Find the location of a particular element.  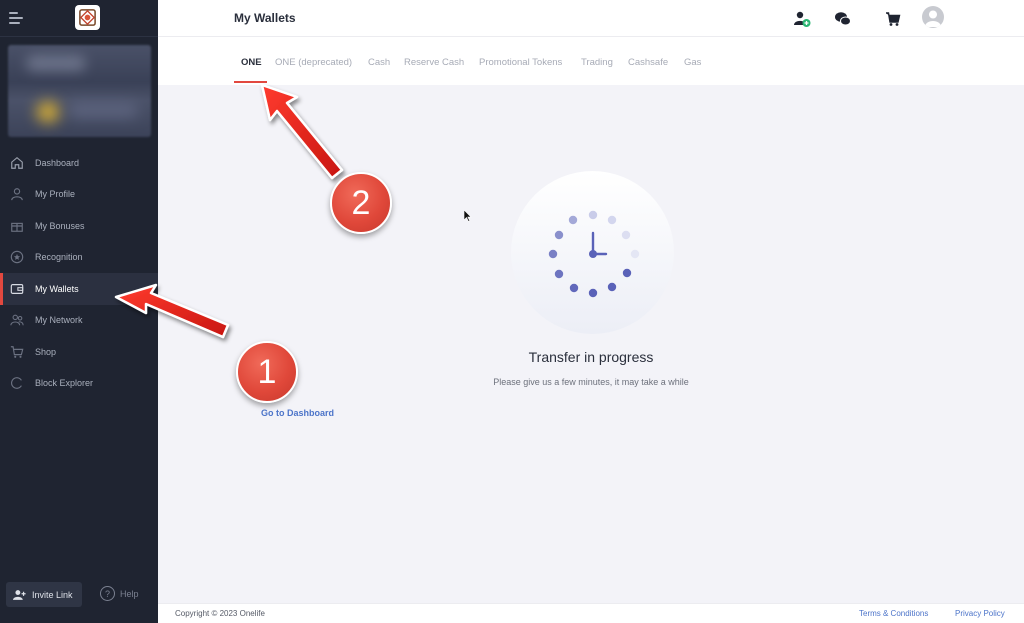

page-title: My Wallets is located at coordinates (265, 18).